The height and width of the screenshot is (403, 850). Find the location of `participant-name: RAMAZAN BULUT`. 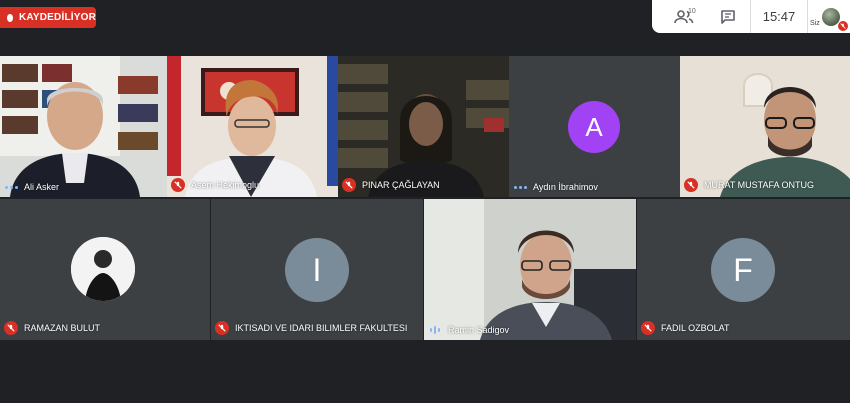

participant-name: RAMAZAN BULUT is located at coordinates (62, 328).